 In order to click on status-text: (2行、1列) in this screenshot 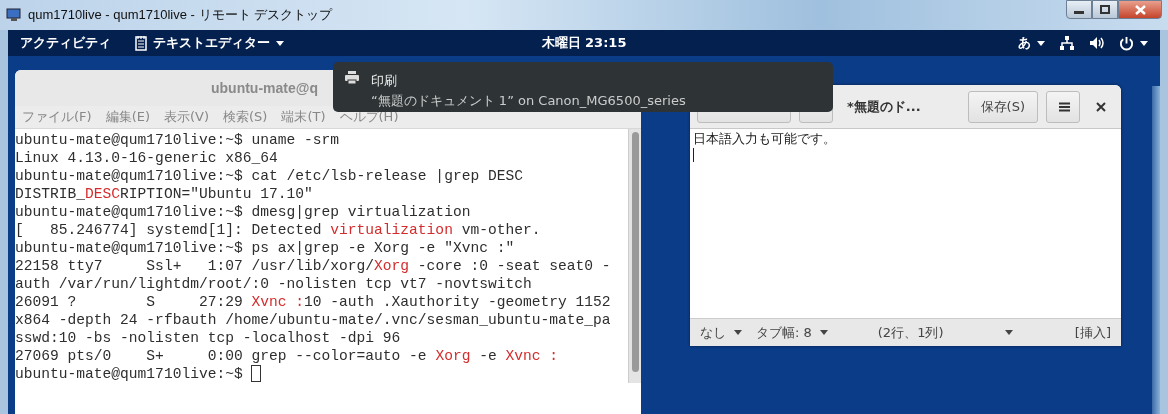, I will do `click(910, 332)`.